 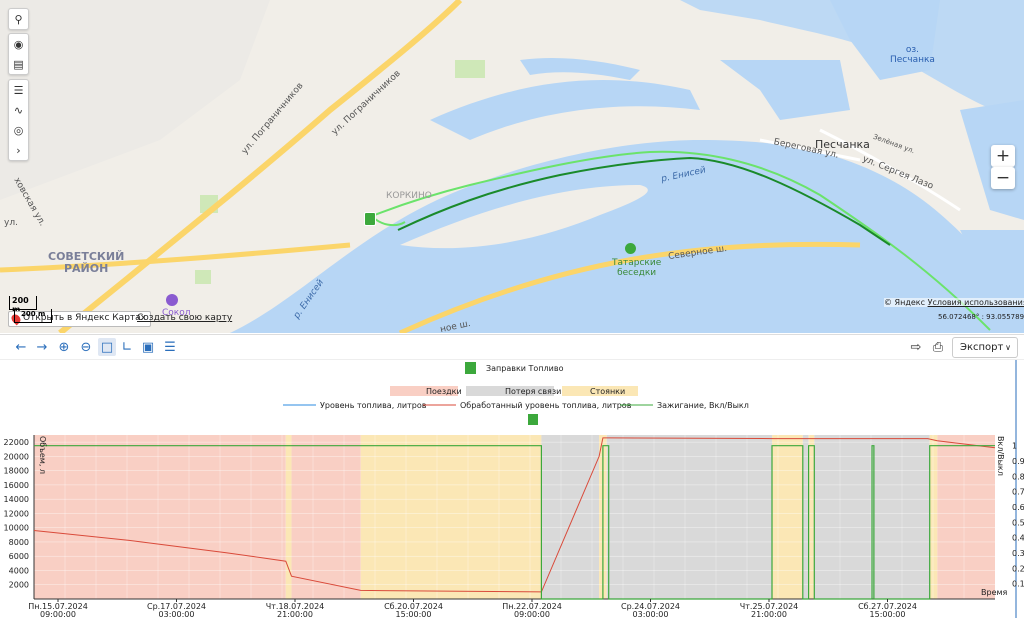 What do you see at coordinates (533, 391) in the screenshot?
I see `legend-band: Потеря связи` at bounding box center [533, 391].